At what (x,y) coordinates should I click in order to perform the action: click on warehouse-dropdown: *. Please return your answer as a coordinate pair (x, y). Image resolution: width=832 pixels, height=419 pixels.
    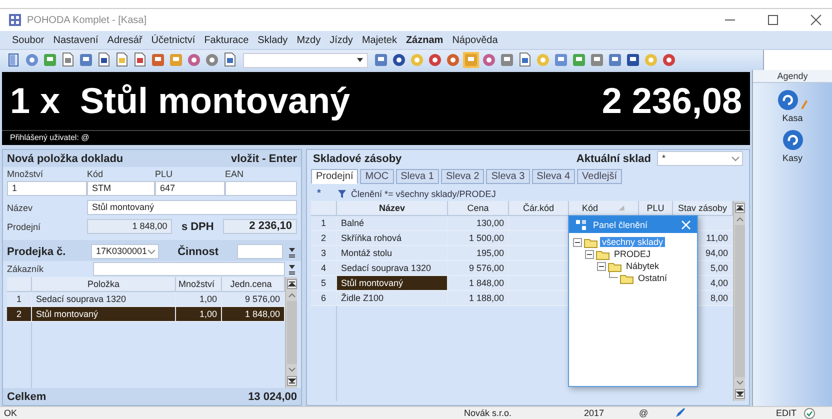
    Looking at the image, I should click on (700, 158).